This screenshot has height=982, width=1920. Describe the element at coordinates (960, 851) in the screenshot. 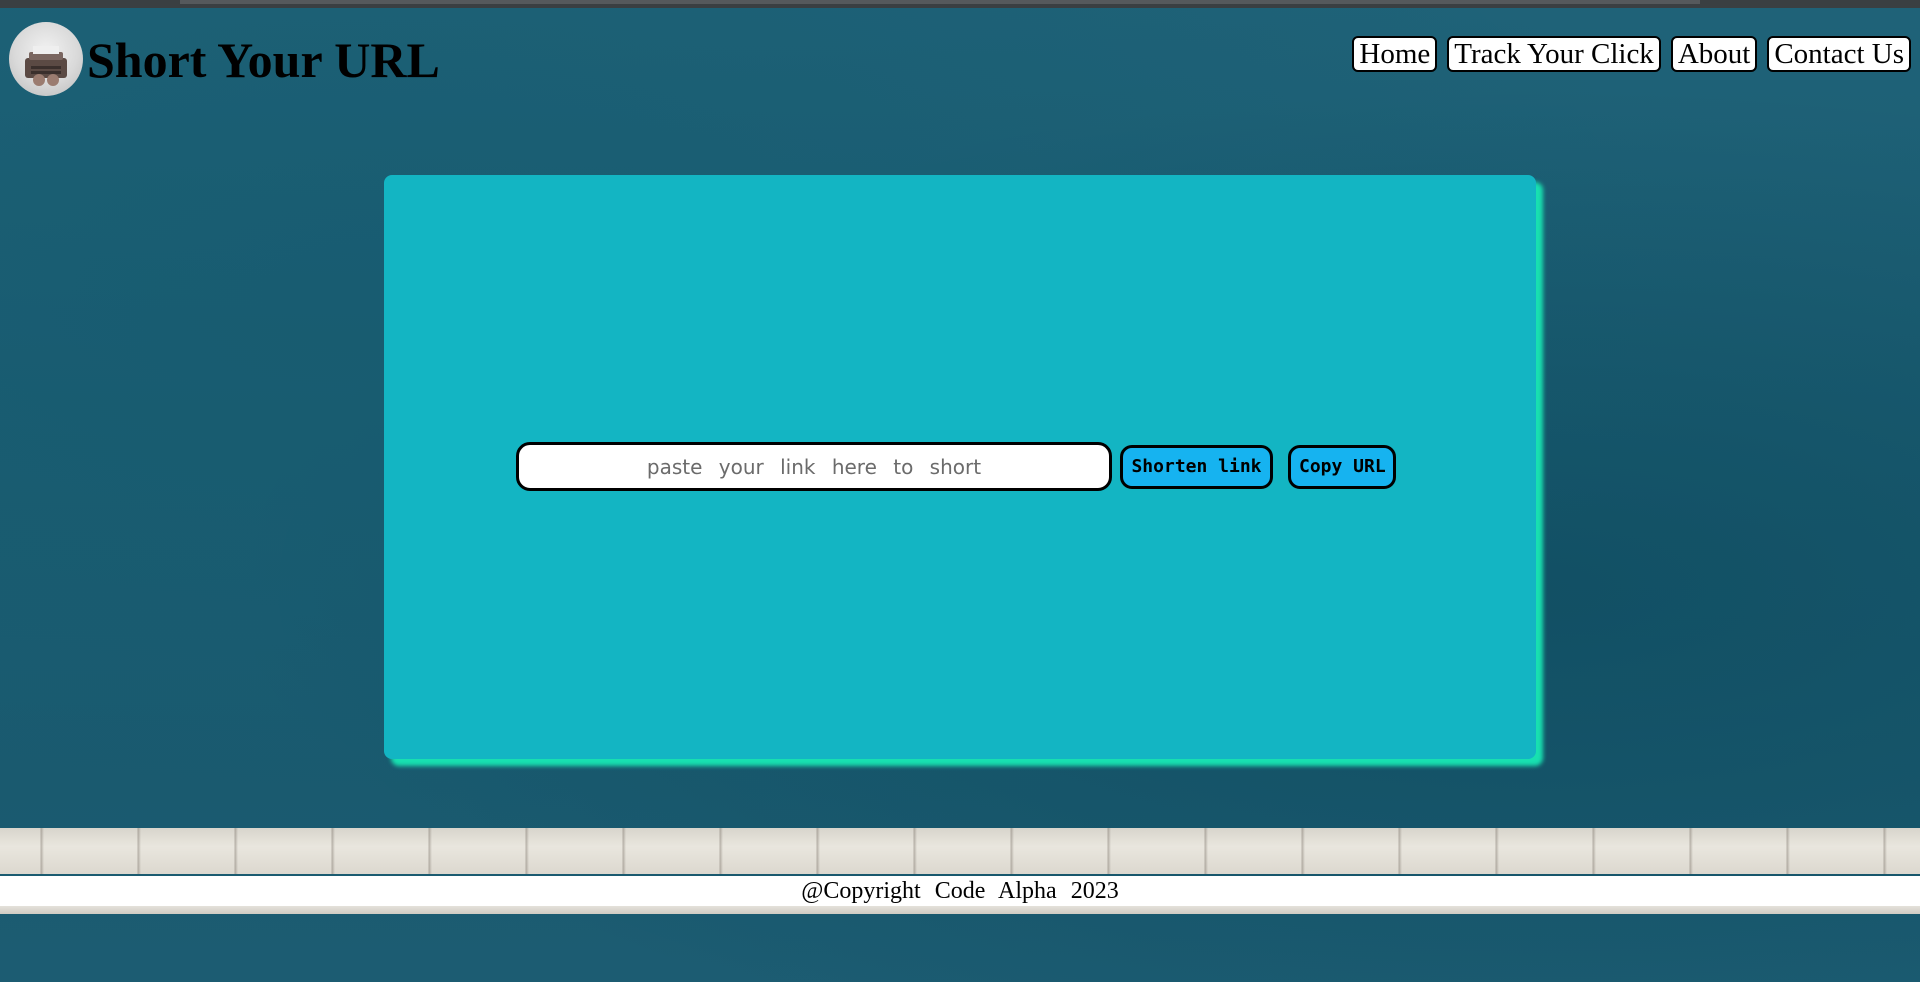

I see `decorative-paint-band` at that location.